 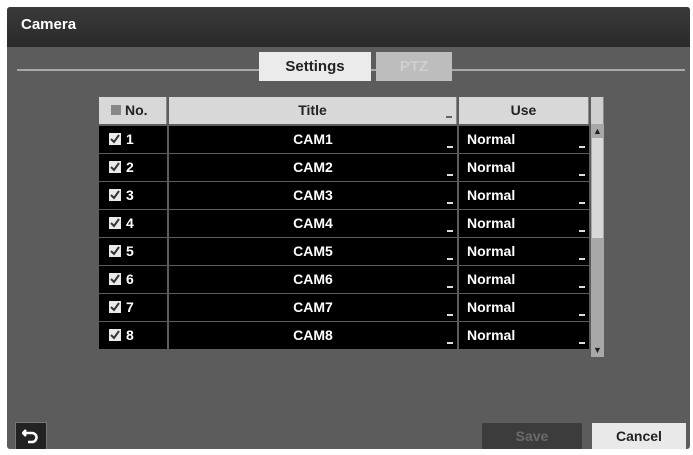 I want to click on scroll-up-icon: ▲, so click(x=597, y=131).